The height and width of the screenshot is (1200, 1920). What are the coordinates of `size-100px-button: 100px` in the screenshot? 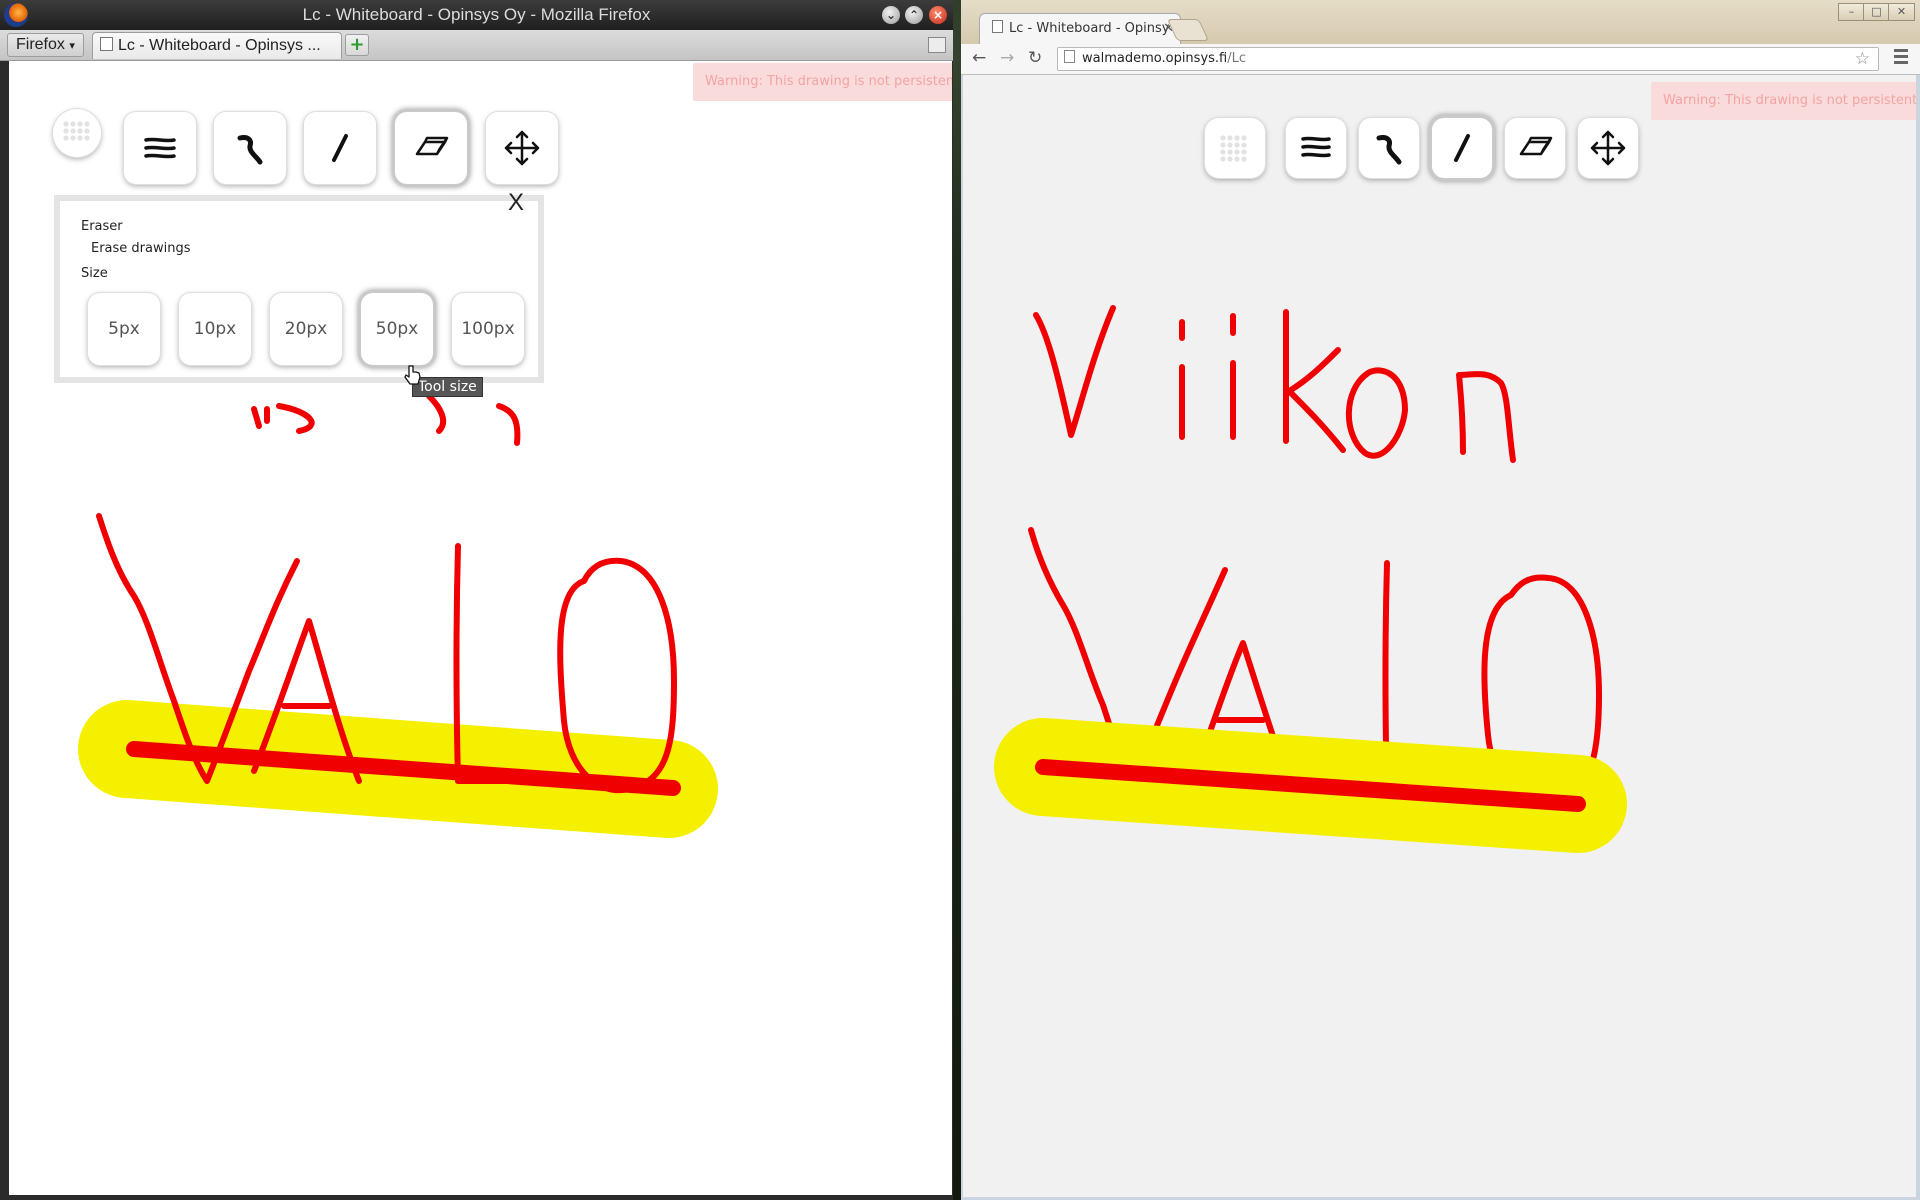 It's located at (488, 329).